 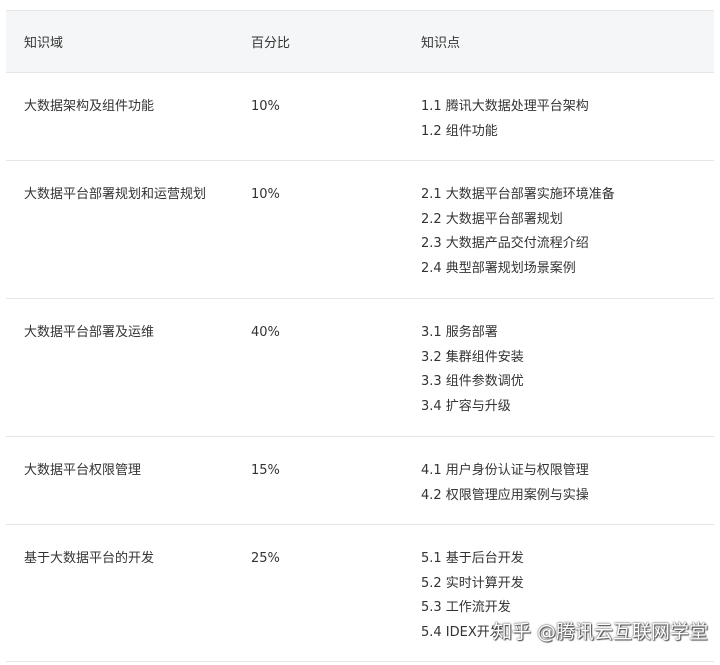 I want to click on header-points: 知识点, so click(x=558, y=41).